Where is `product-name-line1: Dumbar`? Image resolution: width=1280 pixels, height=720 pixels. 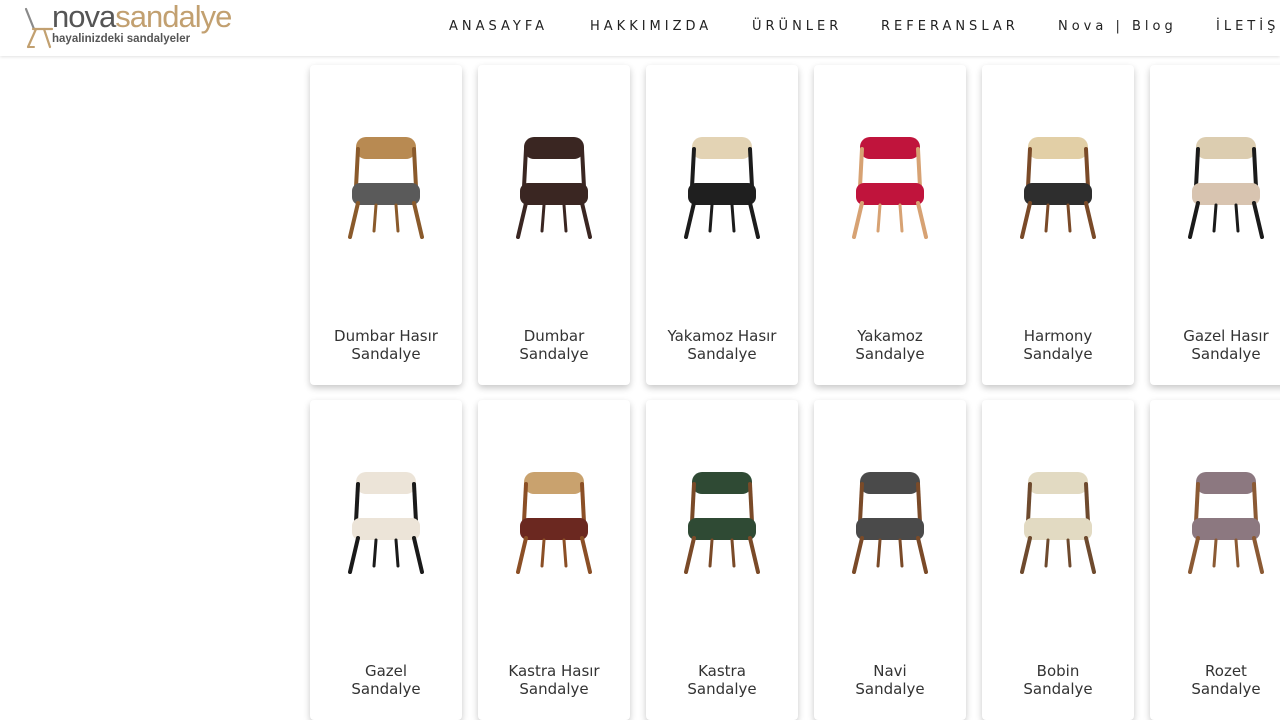 product-name-line1: Dumbar is located at coordinates (554, 336).